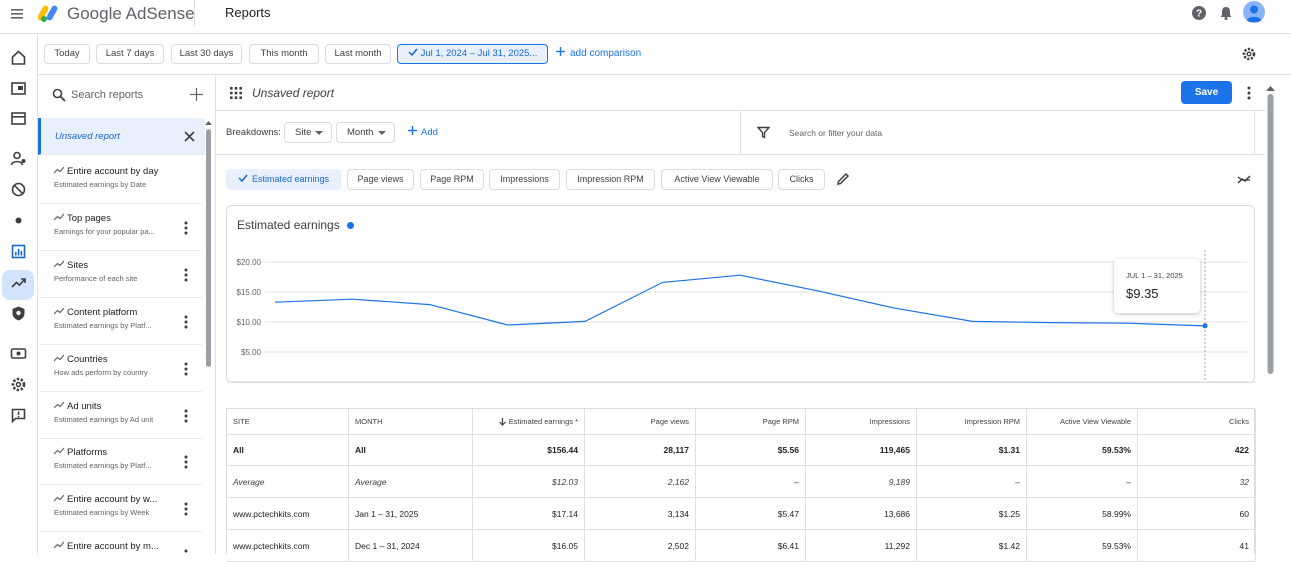  I want to click on breakdowns-label: Breakdowns:, so click(253, 132).